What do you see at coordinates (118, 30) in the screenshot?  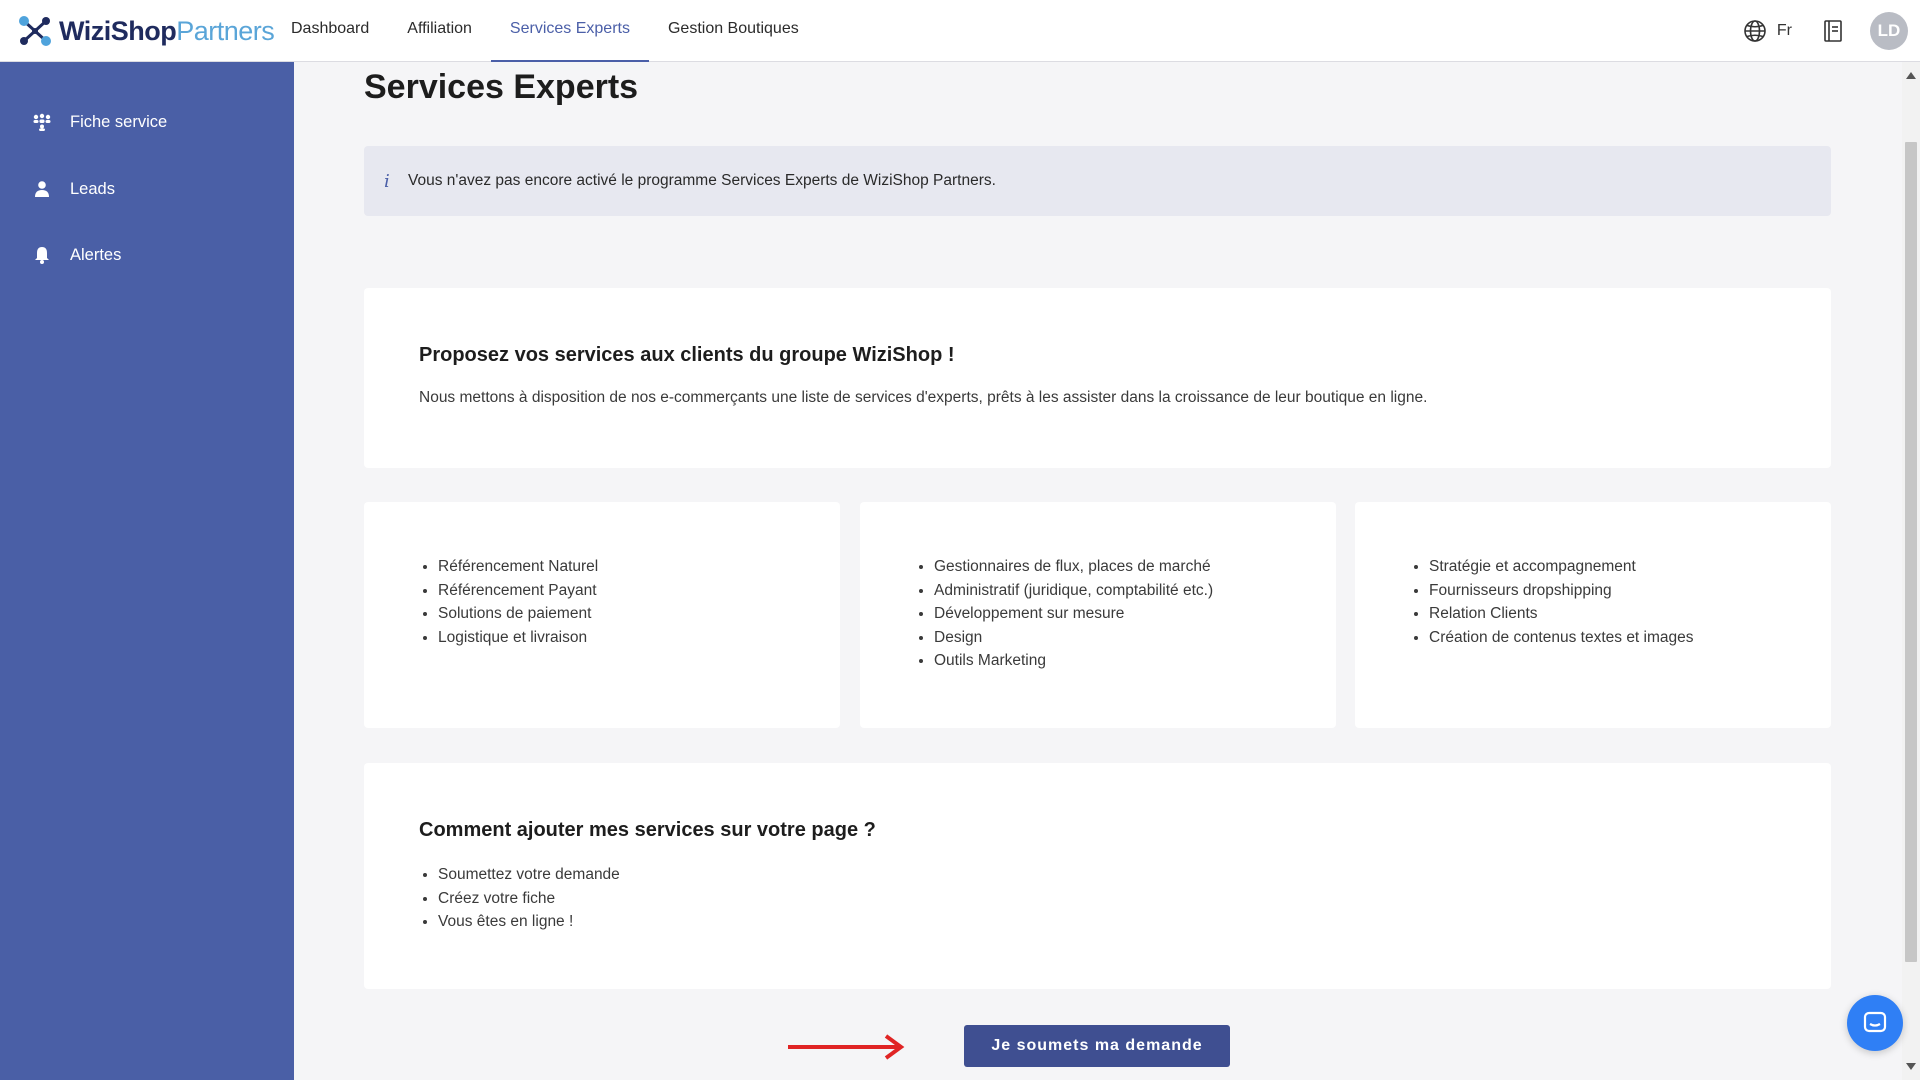 I see `logo-brand: WiziShop` at bounding box center [118, 30].